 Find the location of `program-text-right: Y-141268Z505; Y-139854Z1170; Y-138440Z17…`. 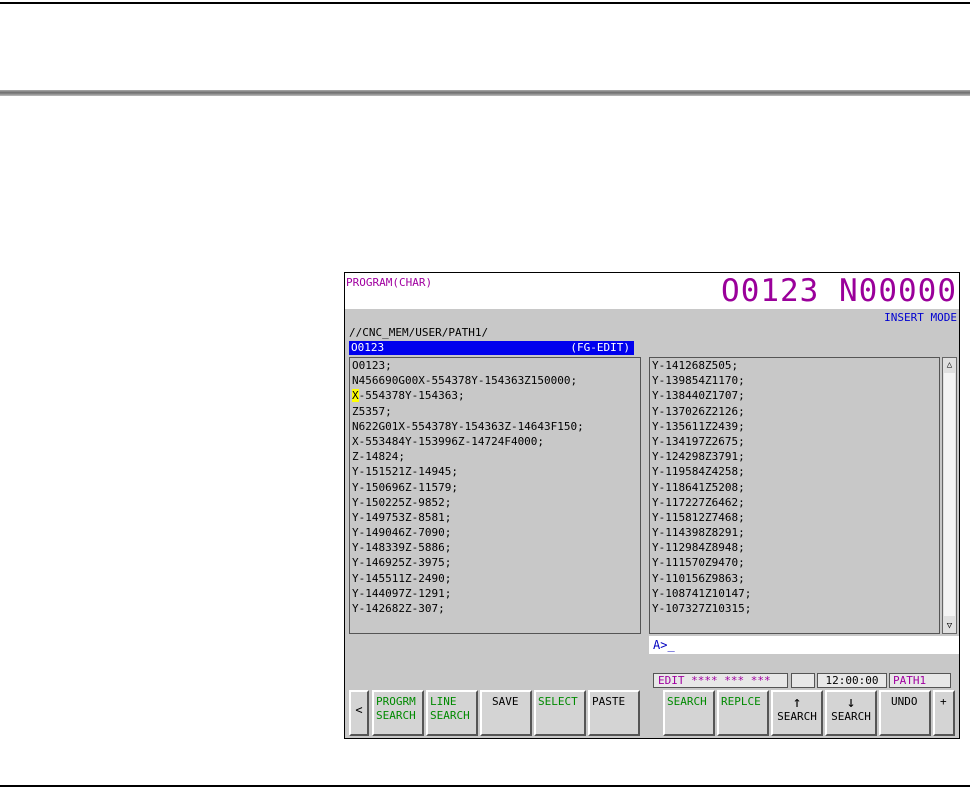

program-text-right: Y-141268Z505; Y-139854Z1170; Y-138440Z17… is located at coordinates (794, 495).